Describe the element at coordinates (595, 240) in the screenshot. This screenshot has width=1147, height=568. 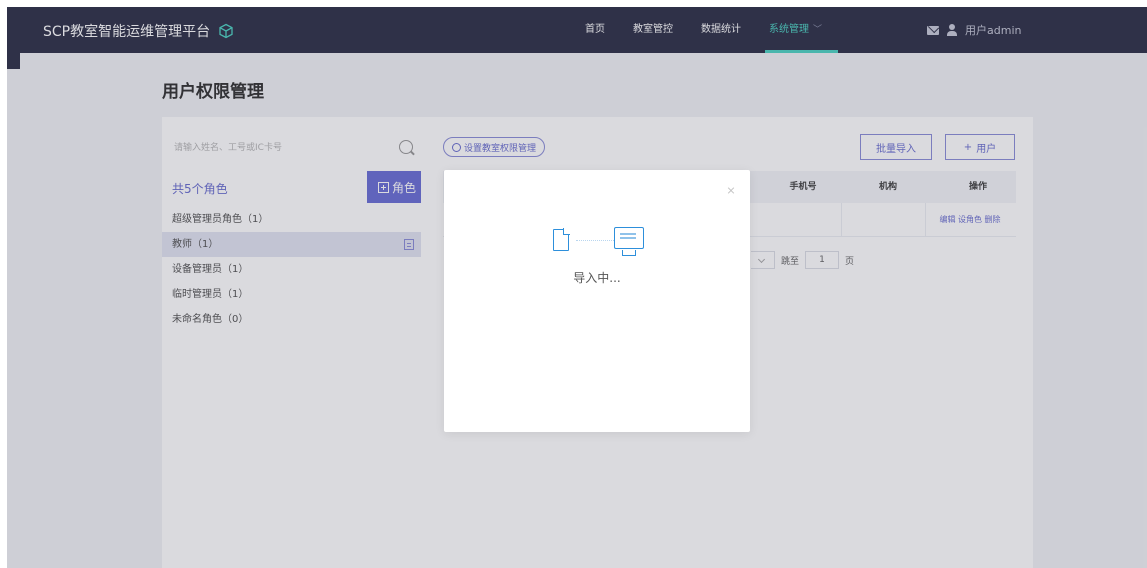
I see `transfer-dots` at that location.